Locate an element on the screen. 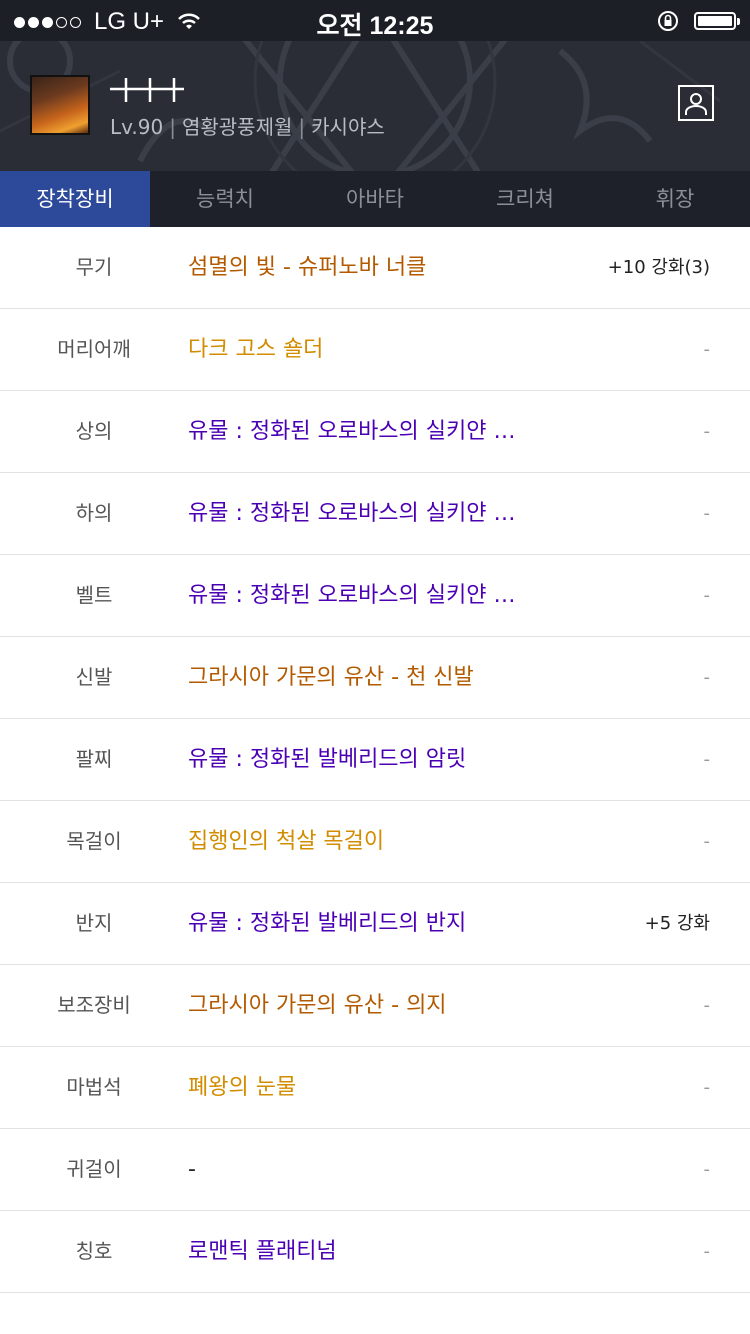 The width and height of the screenshot is (750, 1334). slot-label: 팔찌 is located at coordinates (94, 759).